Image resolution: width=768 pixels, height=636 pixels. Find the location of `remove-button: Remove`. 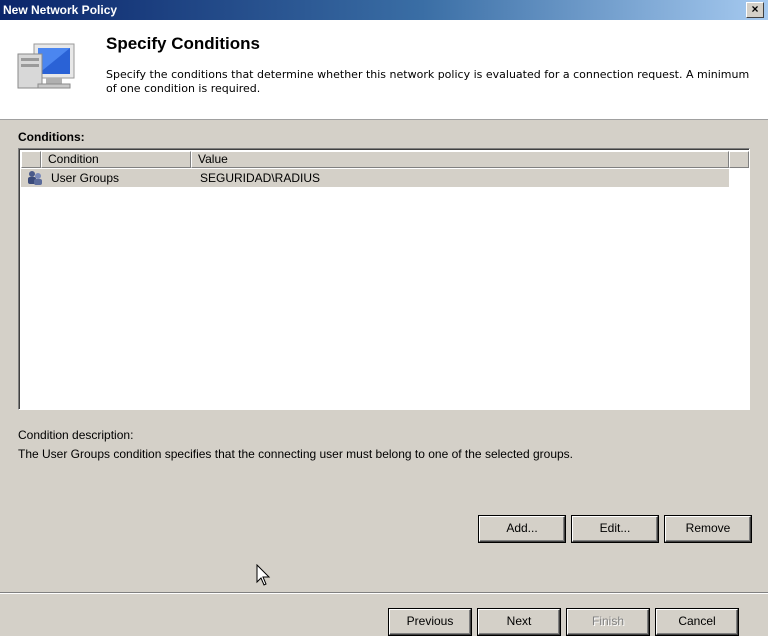

remove-button: Remove is located at coordinates (708, 529).